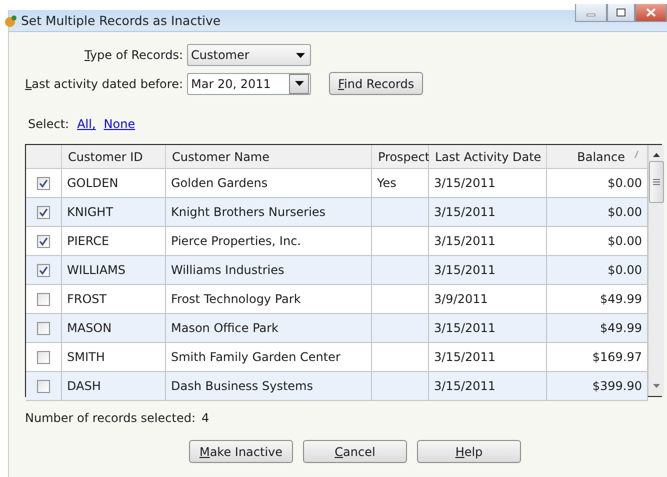  What do you see at coordinates (597, 386) in the screenshot?
I see `table-cell: $399.90` at bounding box center [597, 386].